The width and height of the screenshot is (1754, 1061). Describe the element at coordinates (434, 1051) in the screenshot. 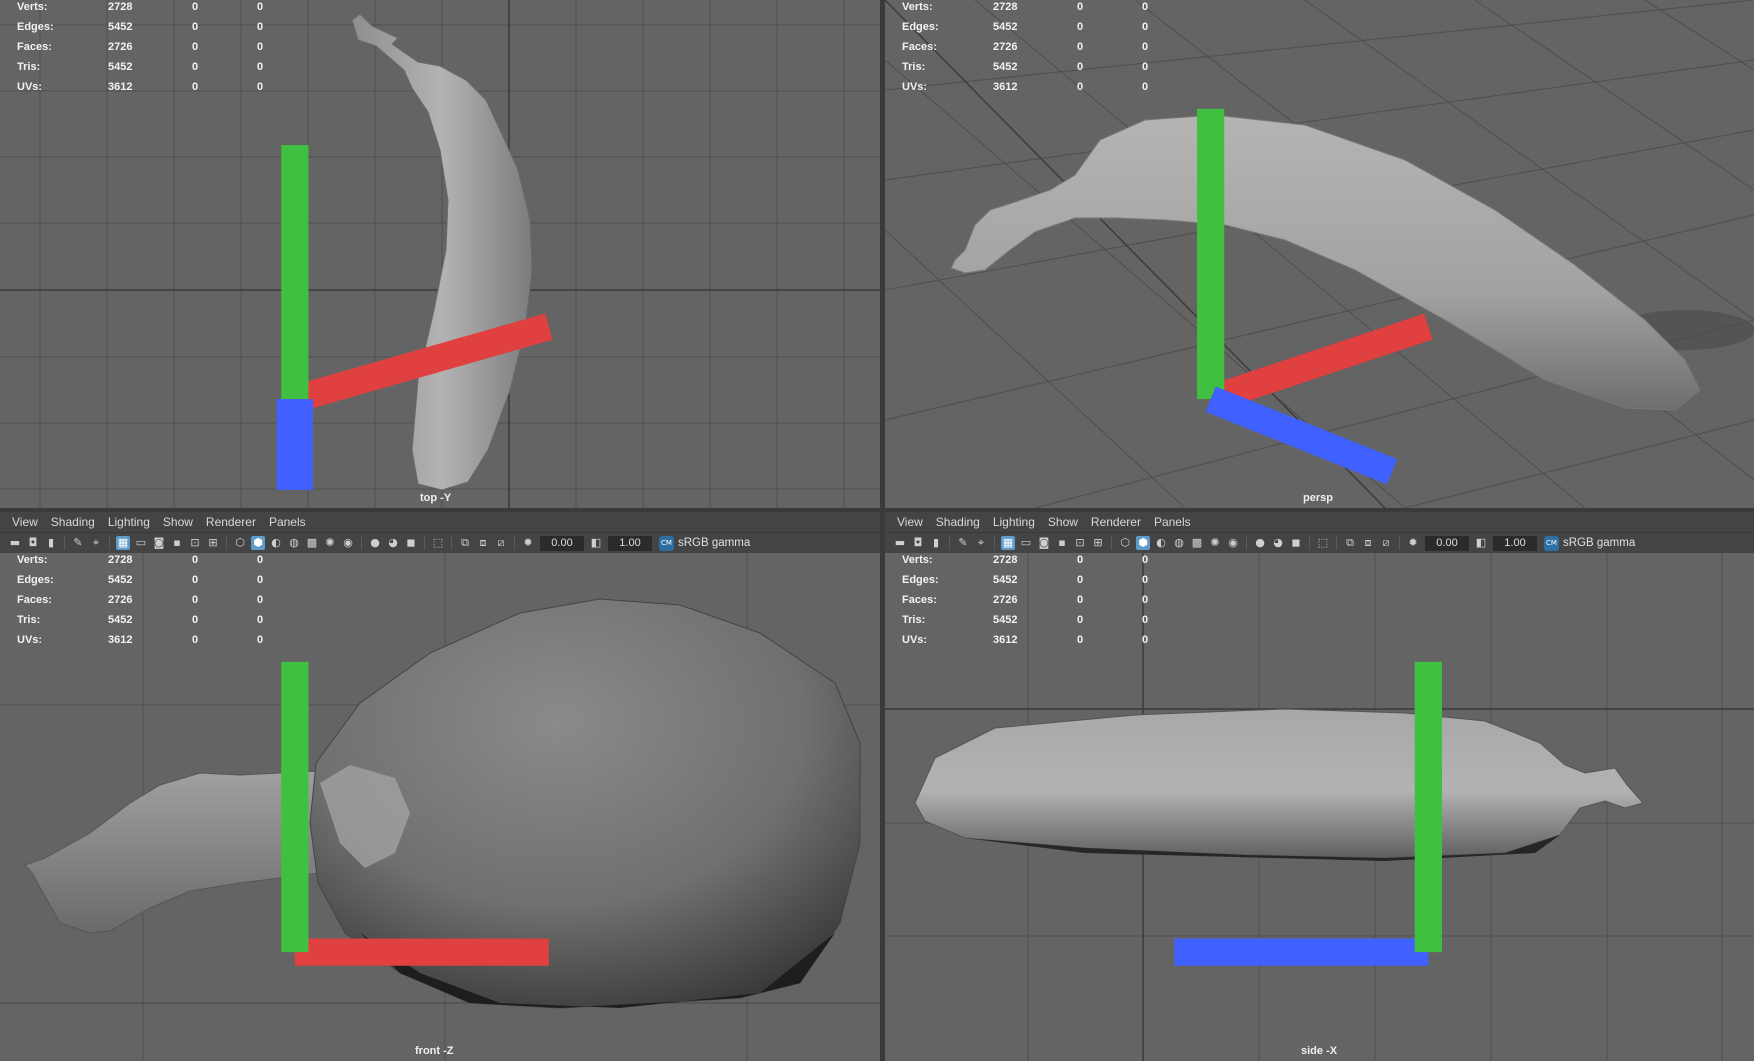

I see `camera-label: front -Z` at that location.